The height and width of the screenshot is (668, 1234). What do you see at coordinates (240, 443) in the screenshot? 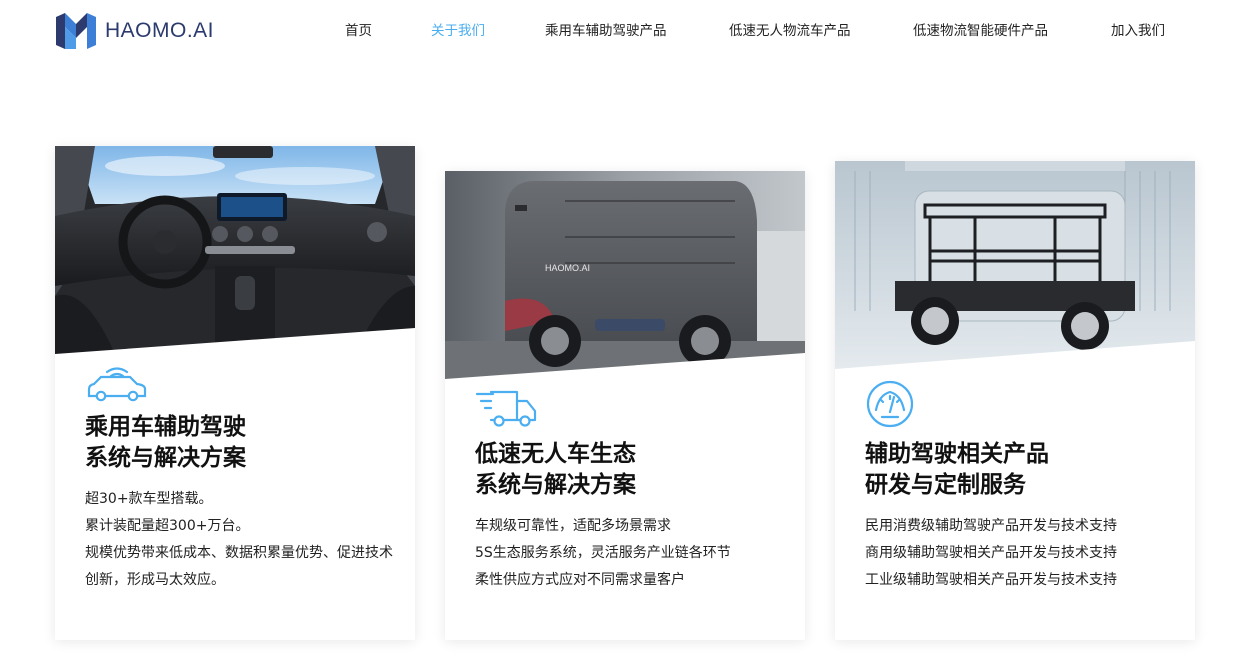
I see `card-title: 乘用车辅助驾驶 系统与解决方案` at bounding box center [240, 443].